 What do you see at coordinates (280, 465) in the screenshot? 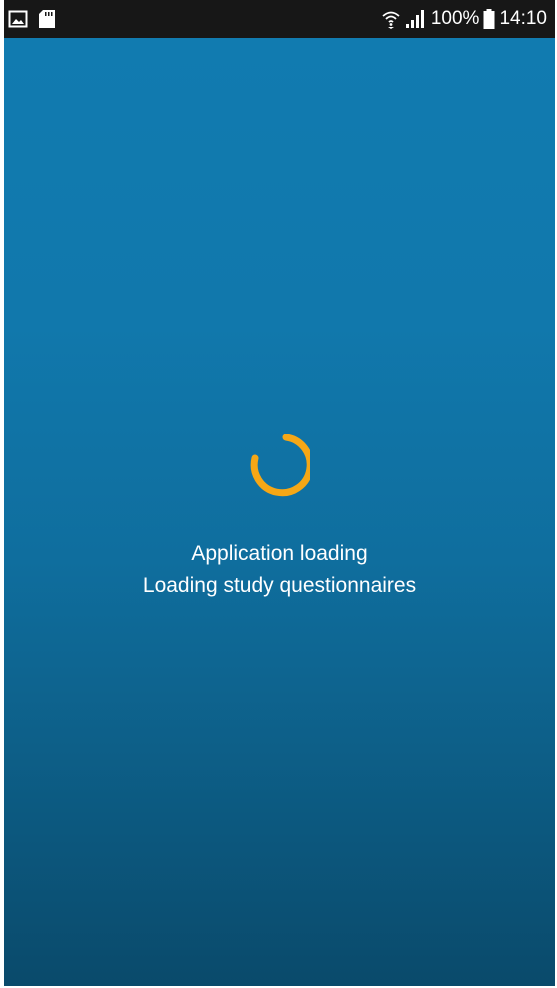
I see `loading-spinner-icon` at bounding box center [280, 465].